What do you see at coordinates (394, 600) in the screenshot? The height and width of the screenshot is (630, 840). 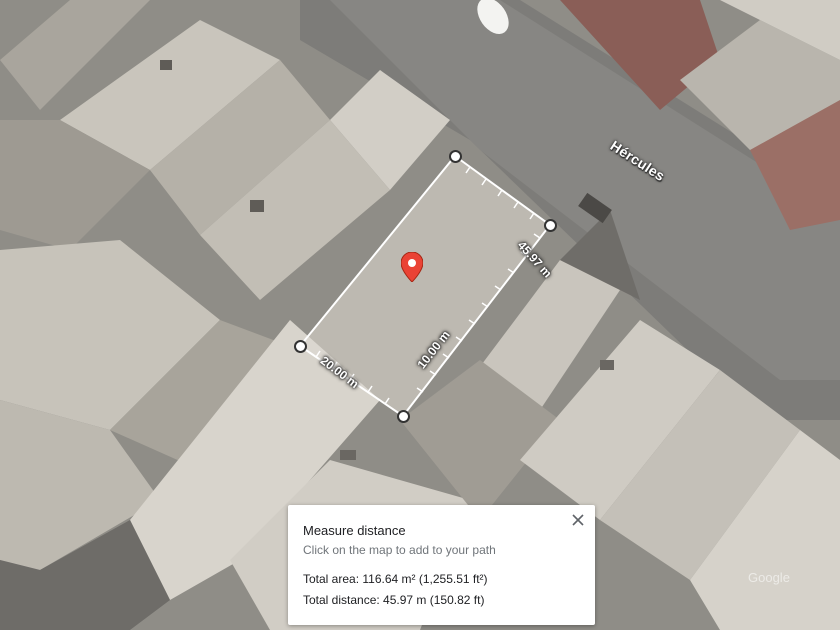 I see `total-distance-text: Total distance: 45.97 m (150.82 ft)` at bounding box center [394, 600].